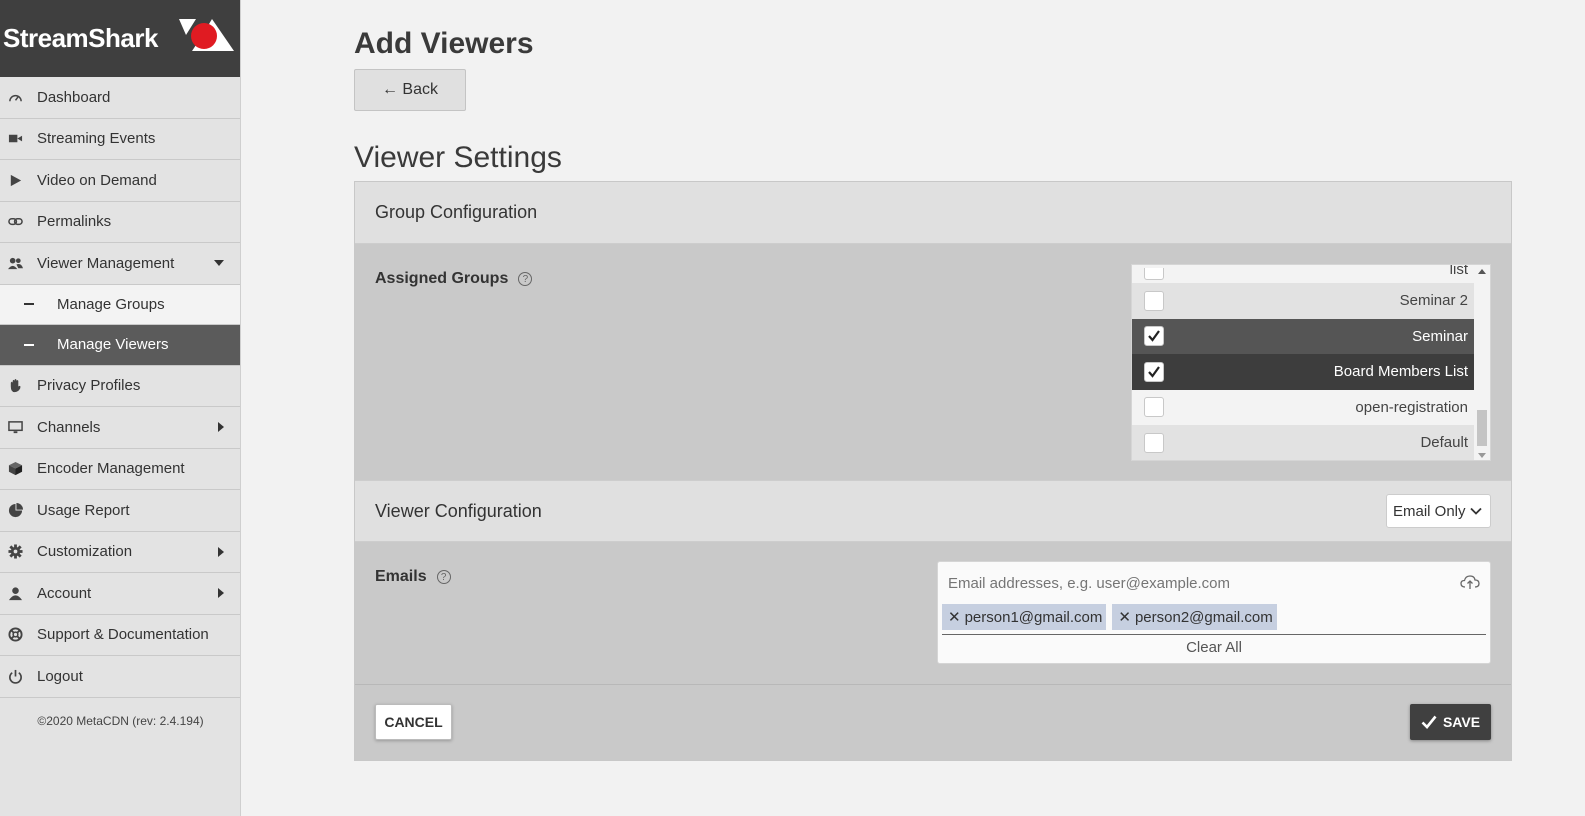  I want to click on sidebar-subitem-label: Manage Groups, so click(111, 304).